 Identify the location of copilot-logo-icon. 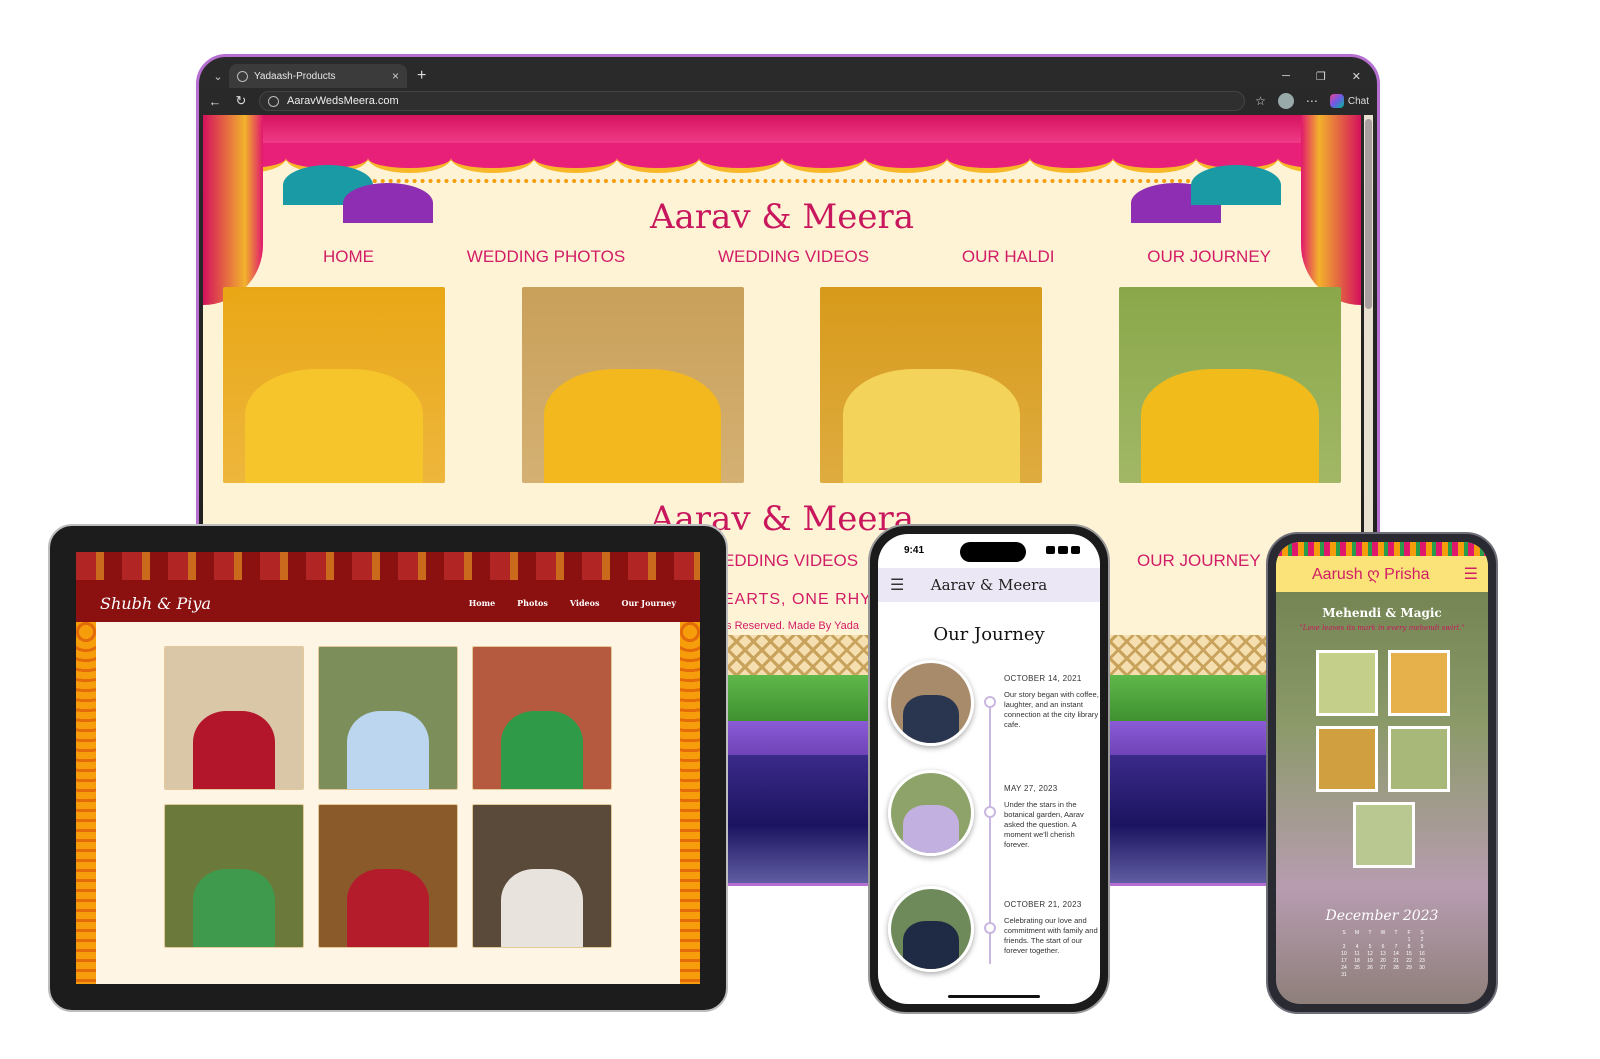
(1336, 101).